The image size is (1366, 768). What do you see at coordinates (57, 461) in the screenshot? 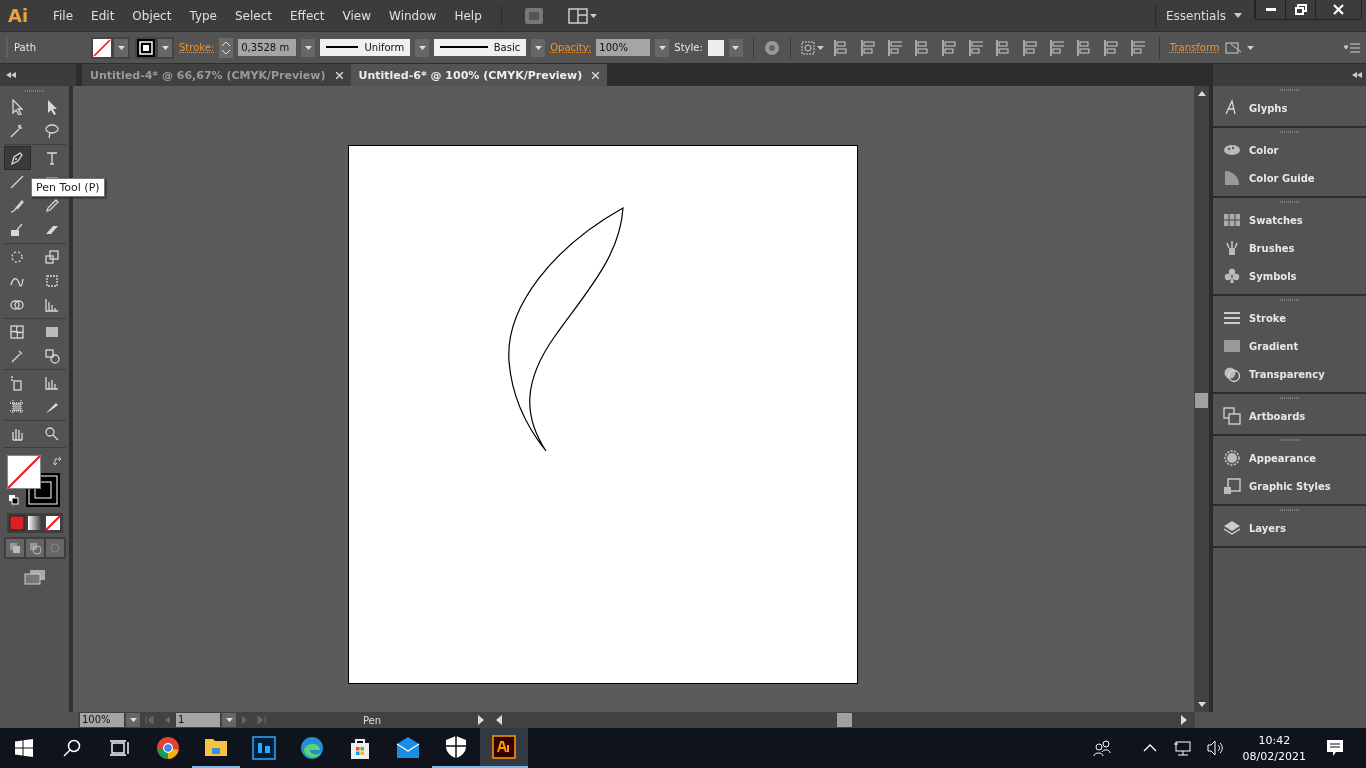
I see `swap-icon` at bounding box center [57, 461].